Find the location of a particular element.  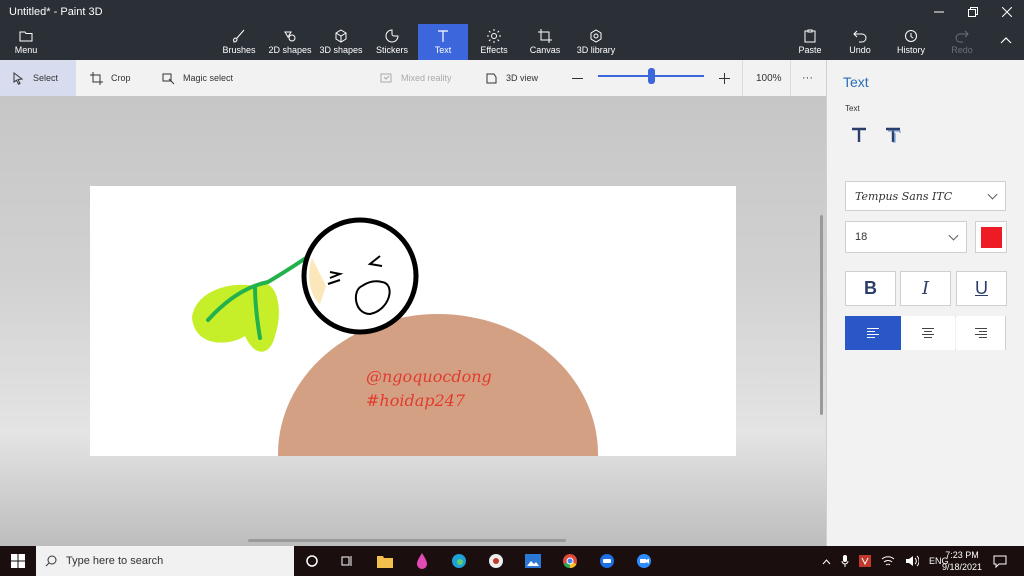

align-center-button is located at coordinates (928, 333).